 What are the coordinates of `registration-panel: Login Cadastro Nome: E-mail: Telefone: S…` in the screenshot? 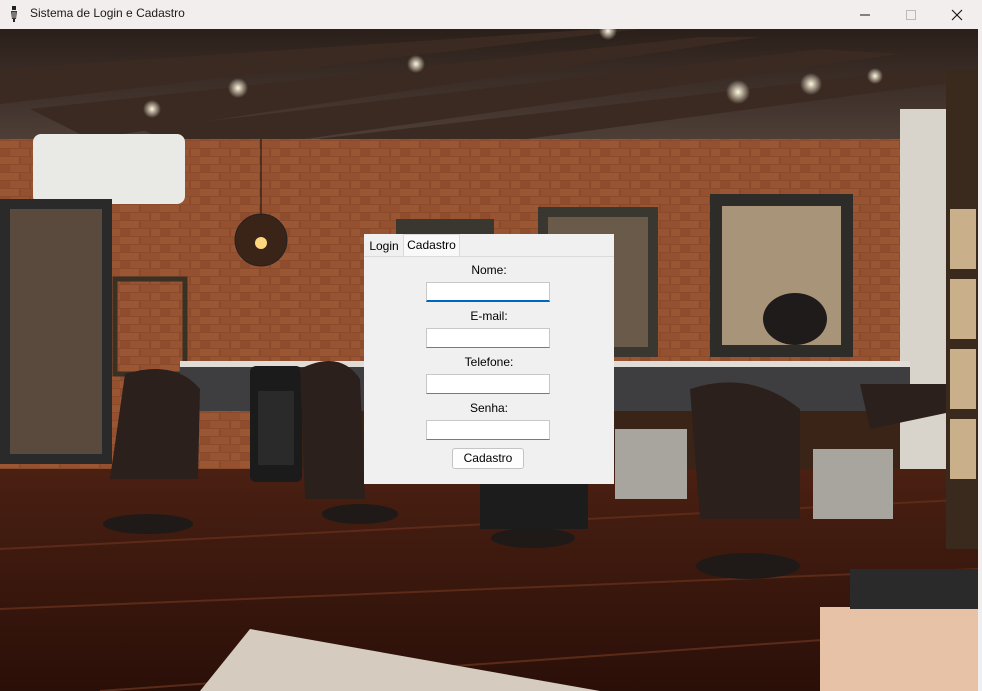 It's located at (489, 359).